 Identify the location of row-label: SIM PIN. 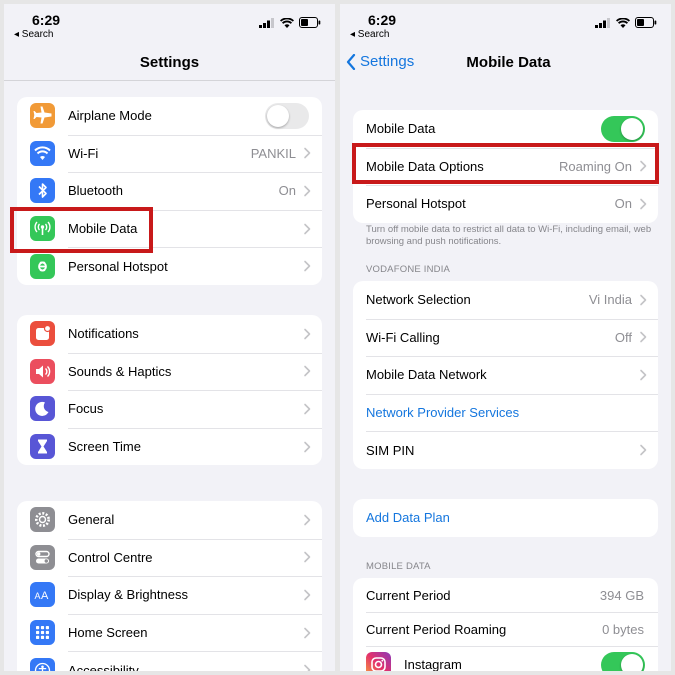
(390, 450).